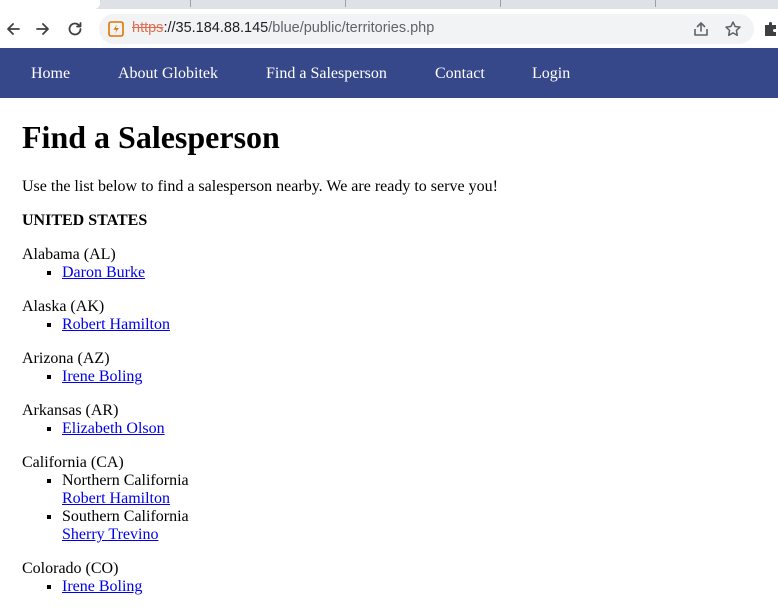 Image resolution: width=778 pixels, height=614 pixels. What do you see at coordinates (63, 306) in the screenshot?
I see `state-name: Alaska (AK)` at bounding box center [63, 306].